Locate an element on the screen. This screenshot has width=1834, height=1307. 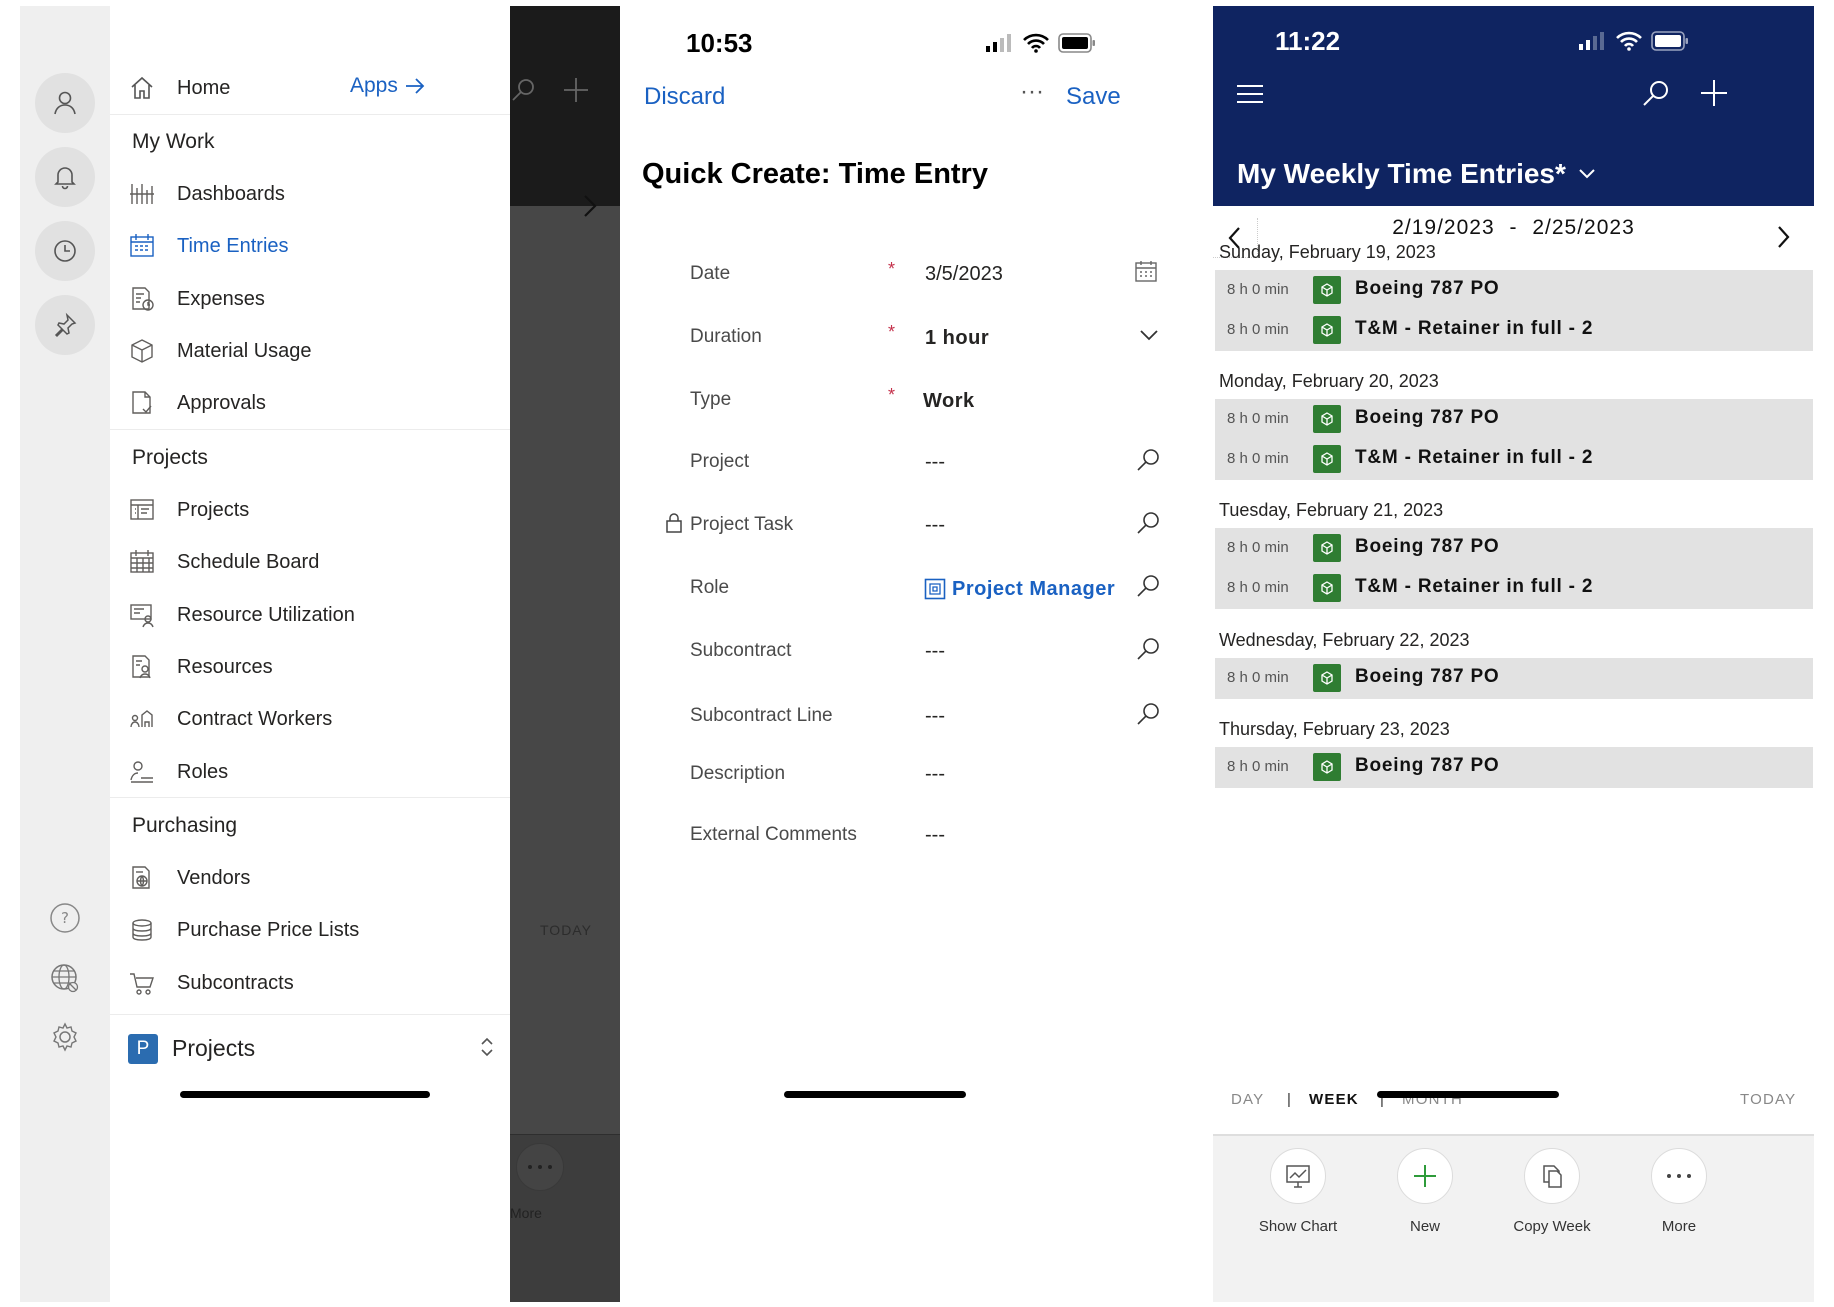
date-value: 3/5/2023 is located at coordinates (964, 274).